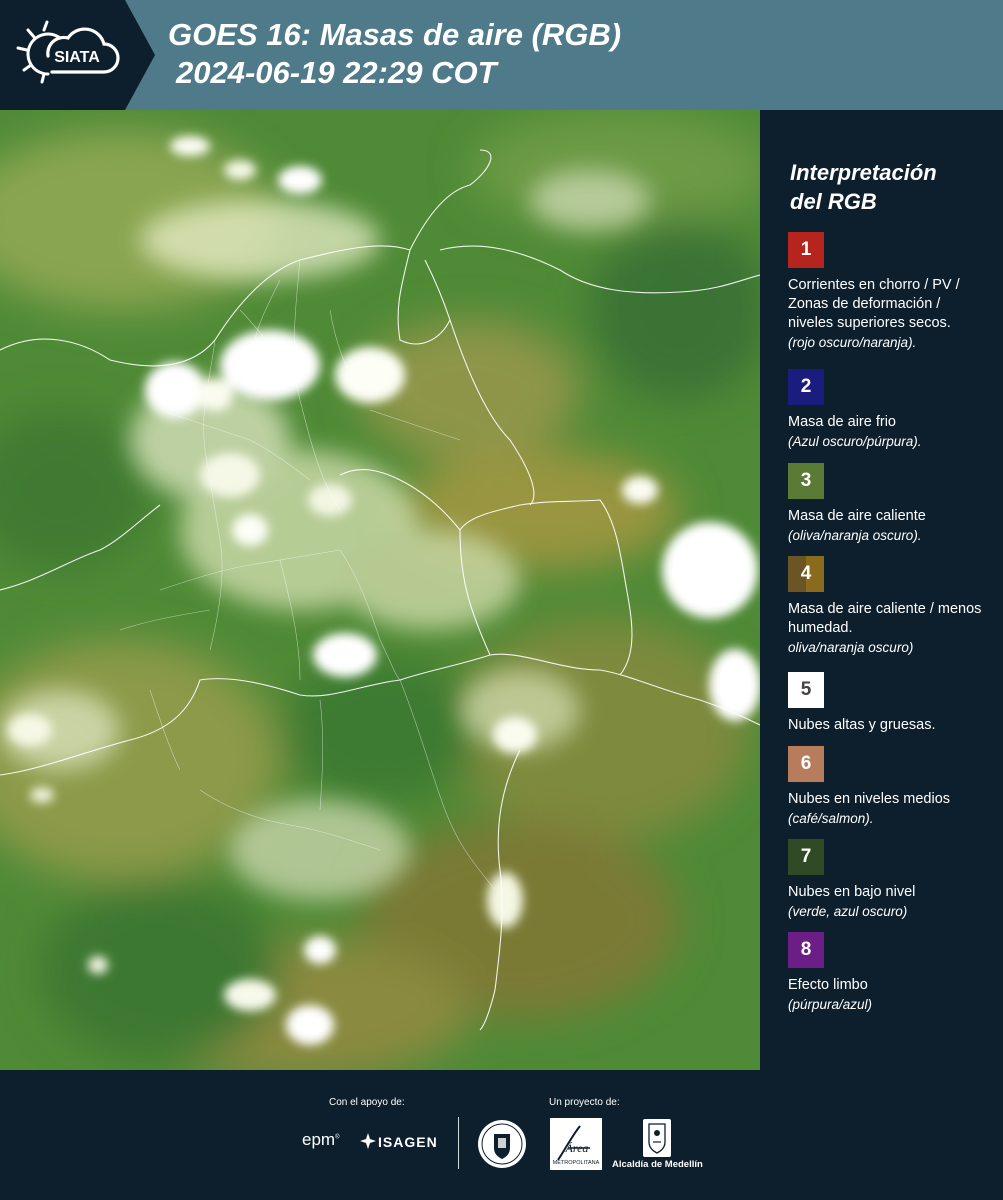 Image resolution: width=1003 pixels, height=1200 pixels. I want to click on support-label: Con el apoyo de:, so click(367, 1102).